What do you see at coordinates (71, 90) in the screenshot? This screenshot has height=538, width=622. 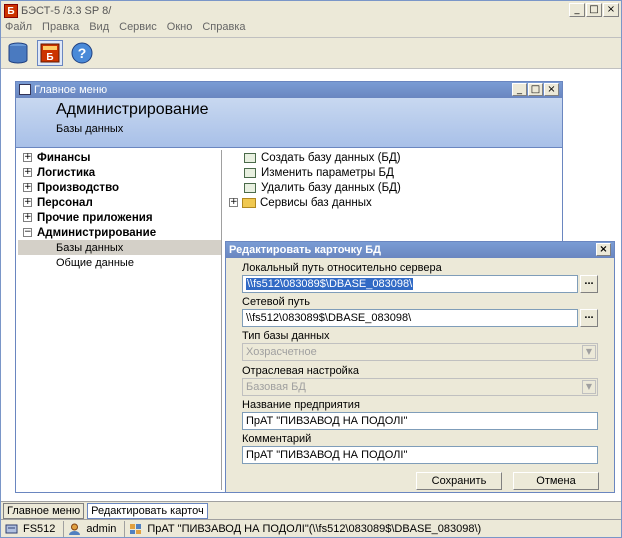 I see `main-menu-title: Главное меню` at bounding box center [71, 90].